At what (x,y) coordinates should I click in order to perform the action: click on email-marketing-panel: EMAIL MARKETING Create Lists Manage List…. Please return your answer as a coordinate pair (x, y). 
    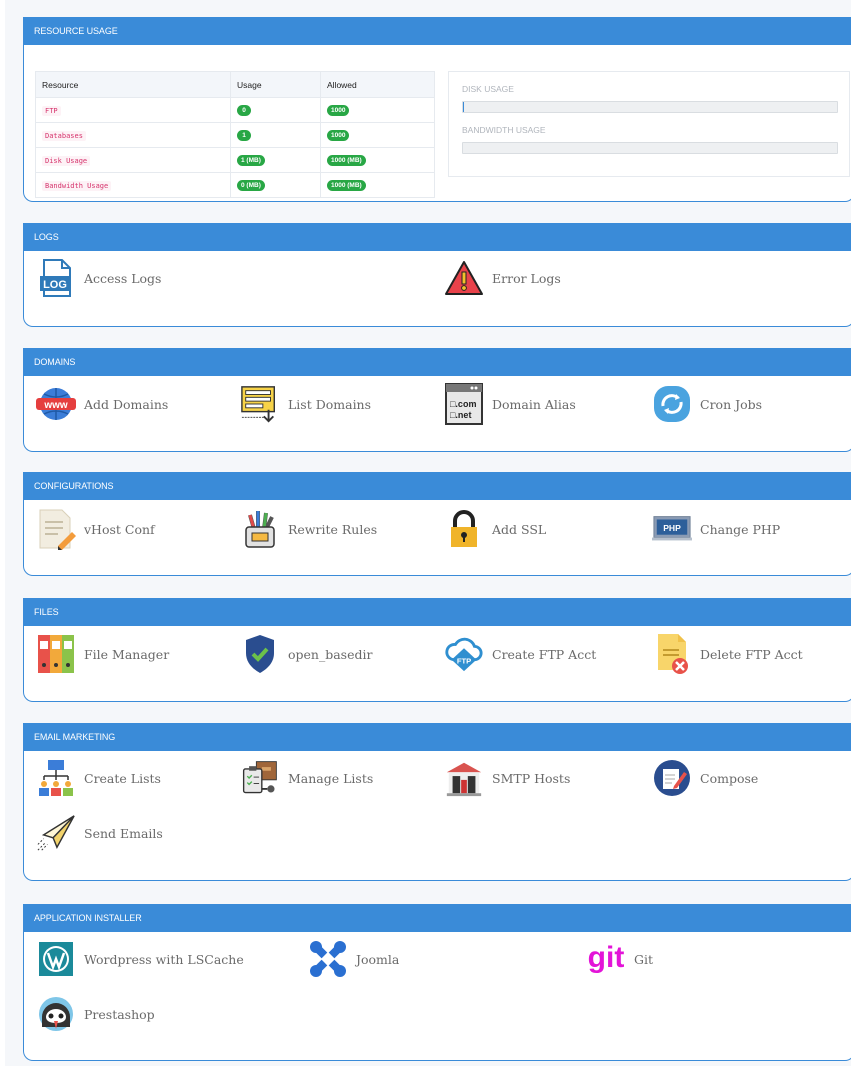
    Looking at the image, I should click on (437, 802).